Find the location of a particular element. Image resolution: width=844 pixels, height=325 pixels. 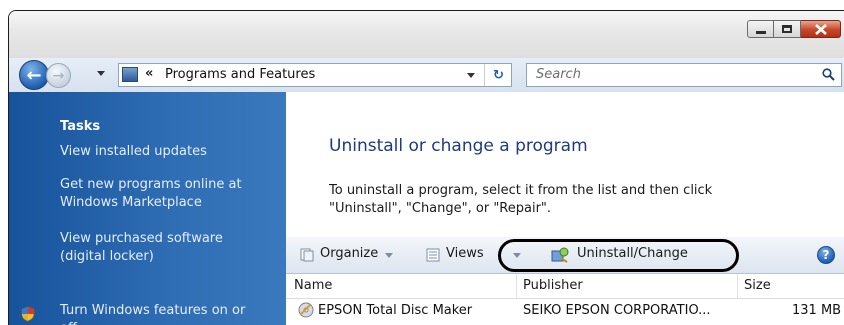

program-list-header: Name Publisher Size is located at coordinates (565, 286).